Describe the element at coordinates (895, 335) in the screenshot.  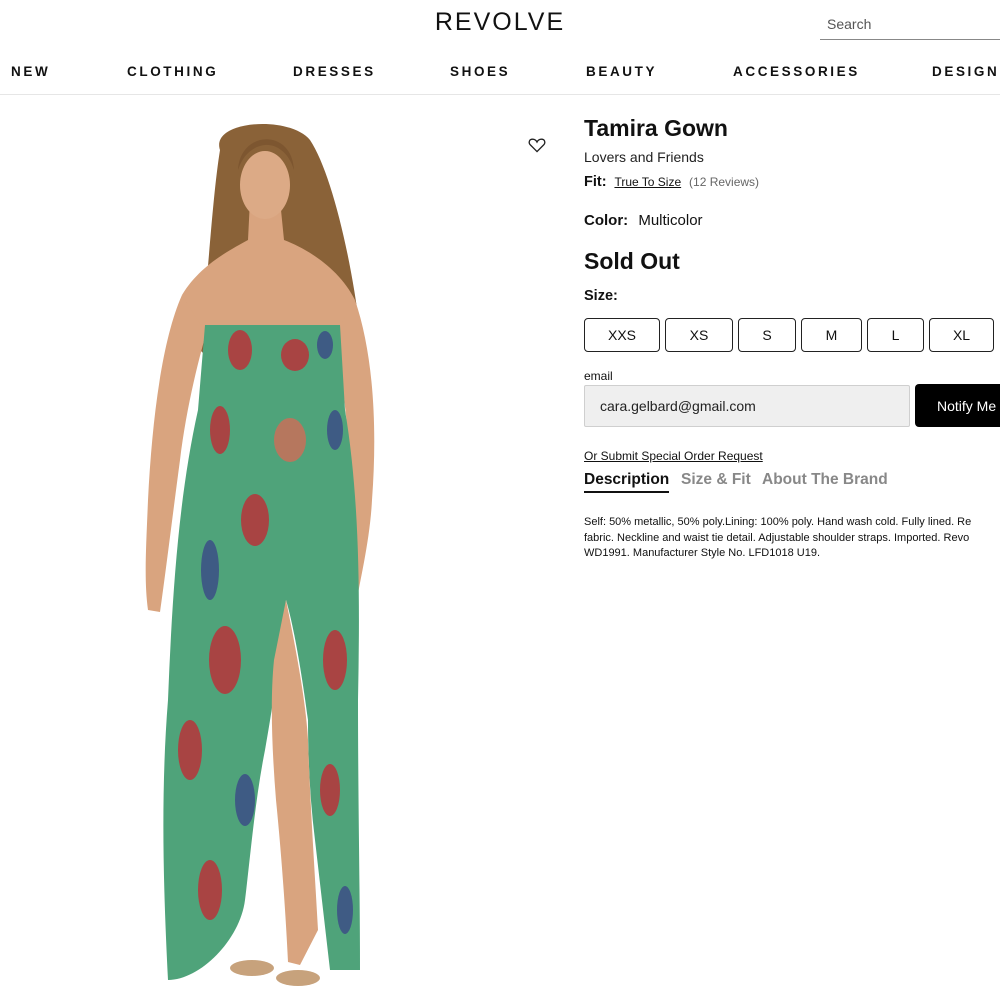
I see `size-option-l: L` at that location.